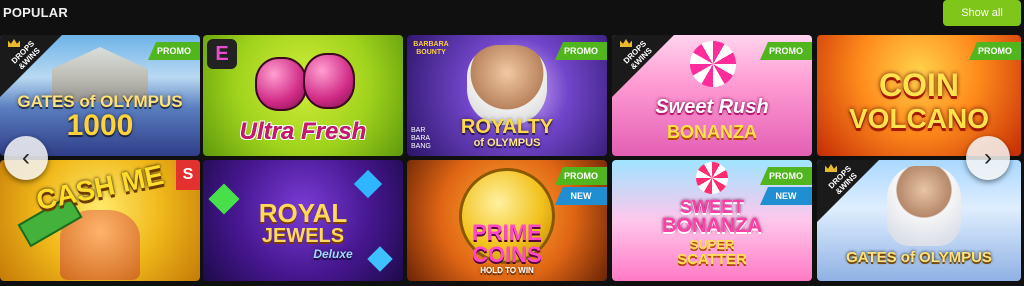 The image size is (1024, 286). Describe the element at coordinates (713, 64) in the screenshot. I see `lollipop` at that location.